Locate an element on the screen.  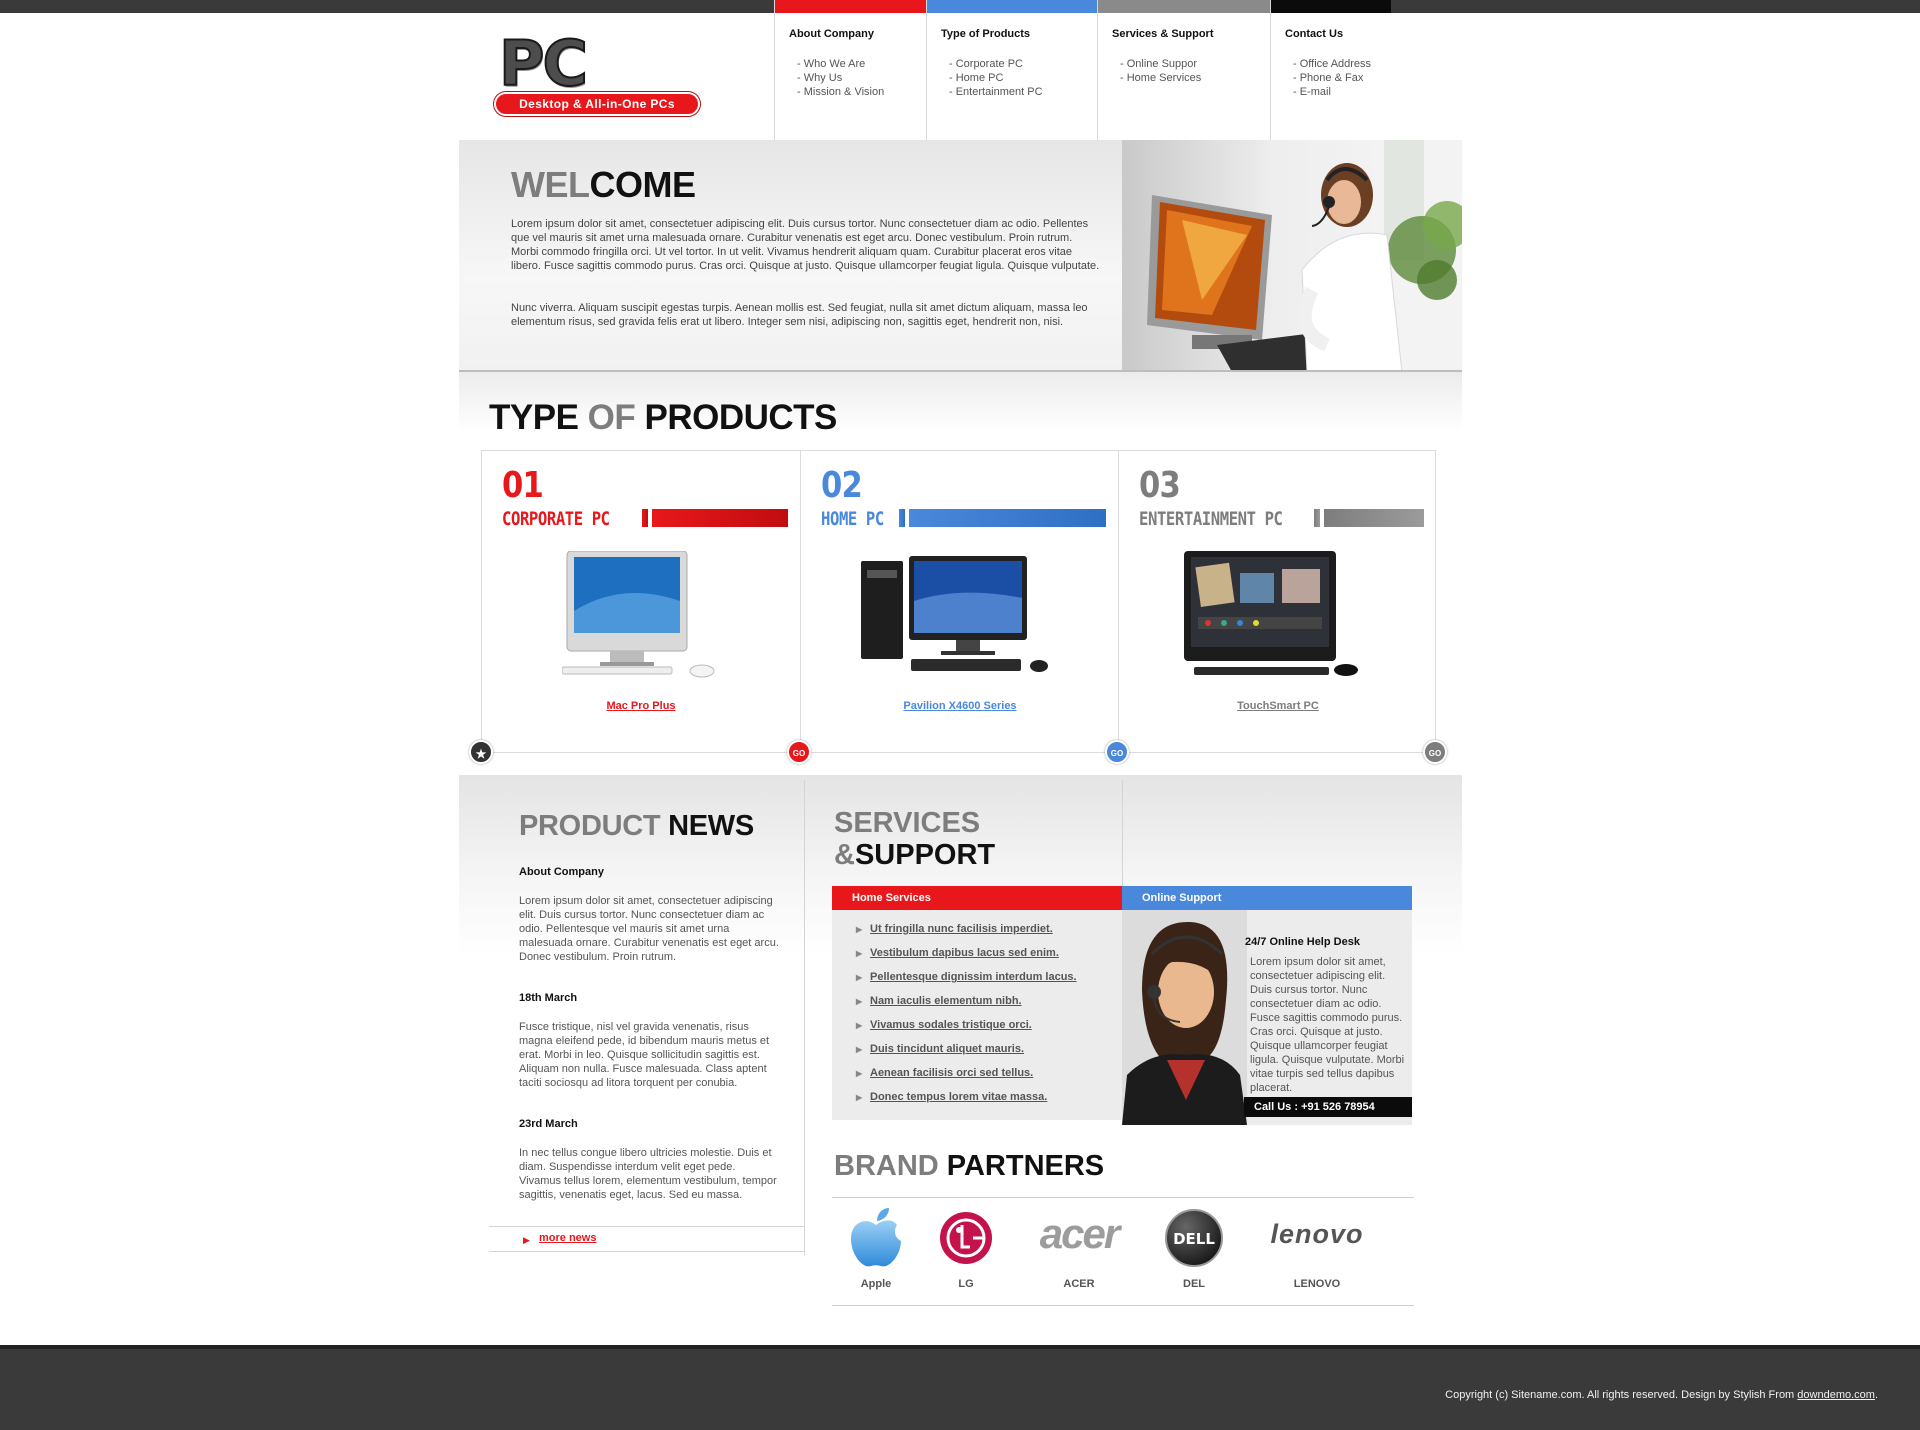
hero-illustration is located at coordinates (1304, 255).